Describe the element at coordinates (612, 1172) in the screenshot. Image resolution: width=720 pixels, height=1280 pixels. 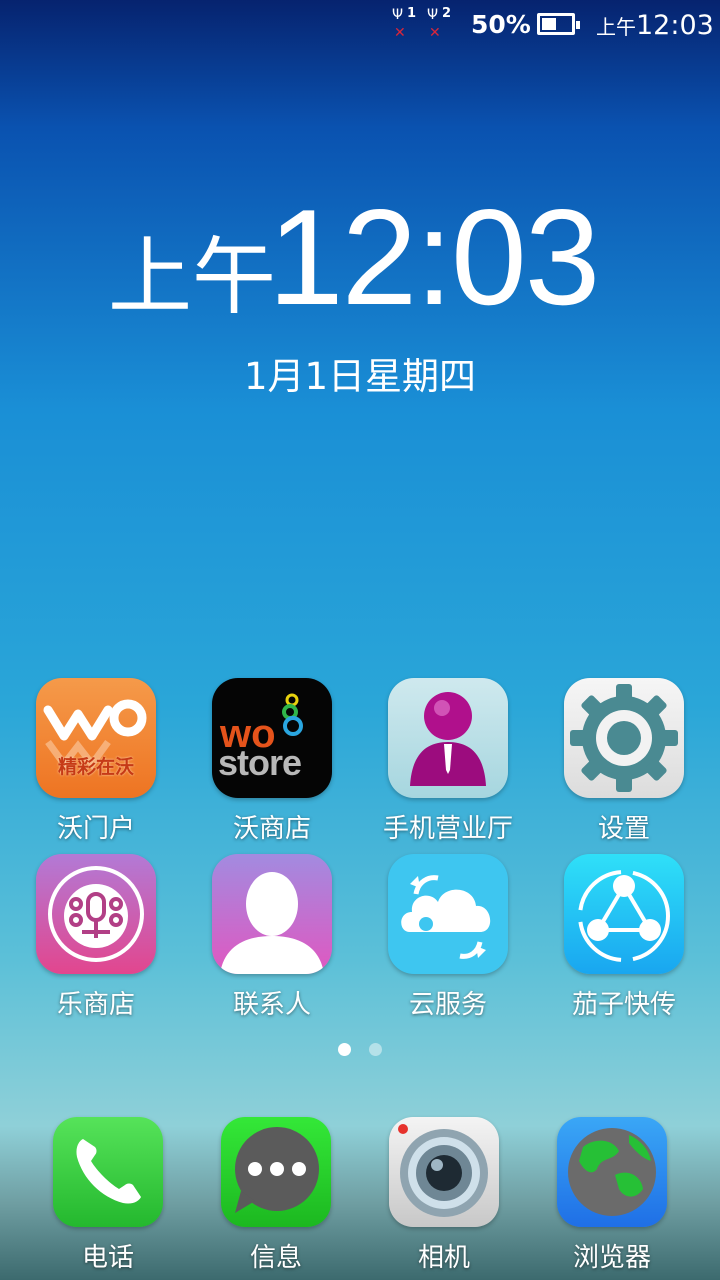
I see `browser-globe-icon` at that location.